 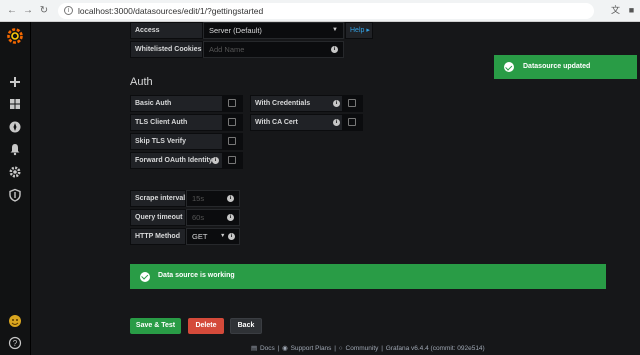 I want to click on site-info-icon: i, so click(x=68, y=10).